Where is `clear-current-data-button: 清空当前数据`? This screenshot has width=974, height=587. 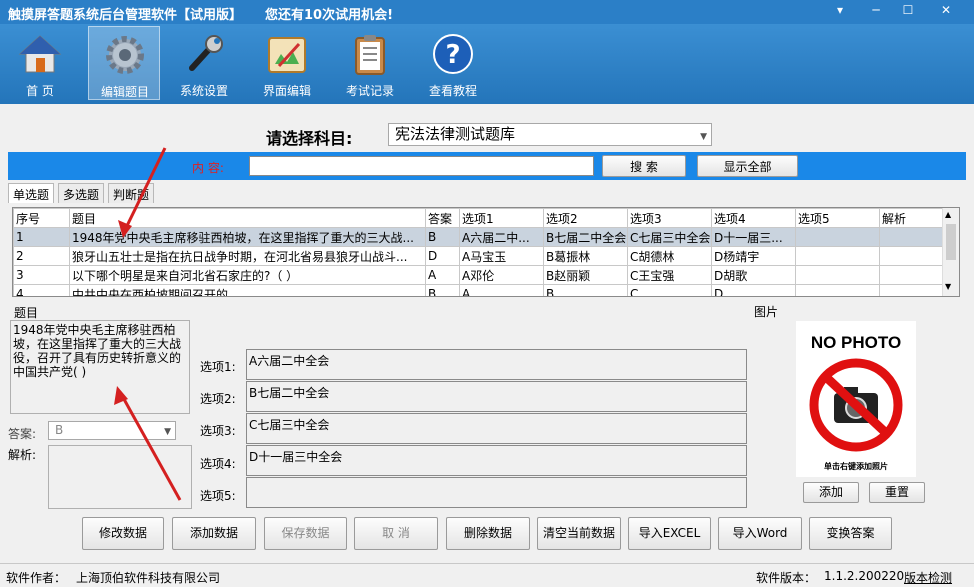
clear-current-data-button: 清空当前数据 is located at coordinates (579, 533).